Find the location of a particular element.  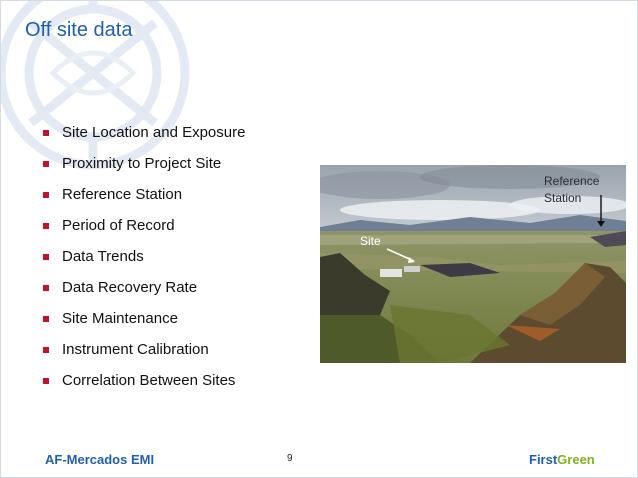

bullet-item: Proximity to Project Site is located at coordinates (144, 163).